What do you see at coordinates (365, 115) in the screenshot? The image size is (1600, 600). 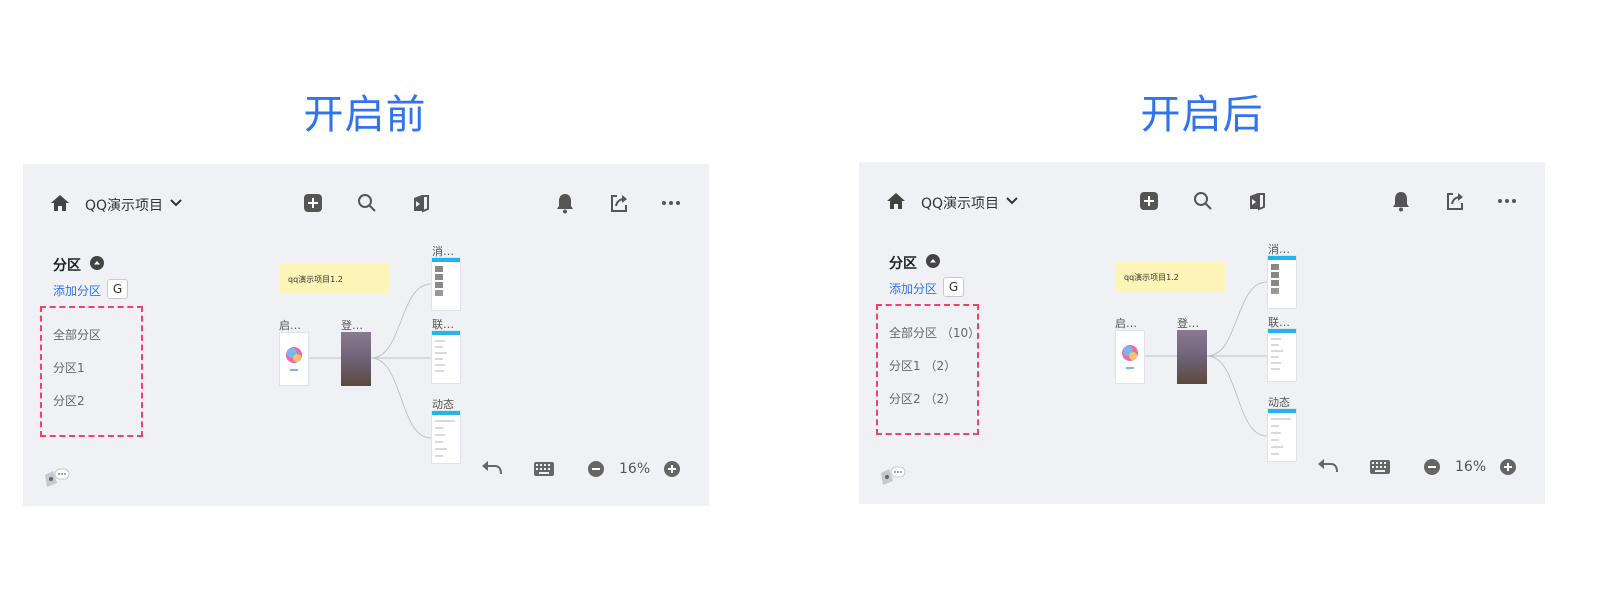 I see `heading-before: 开启前` at bounding box center [365, 115].